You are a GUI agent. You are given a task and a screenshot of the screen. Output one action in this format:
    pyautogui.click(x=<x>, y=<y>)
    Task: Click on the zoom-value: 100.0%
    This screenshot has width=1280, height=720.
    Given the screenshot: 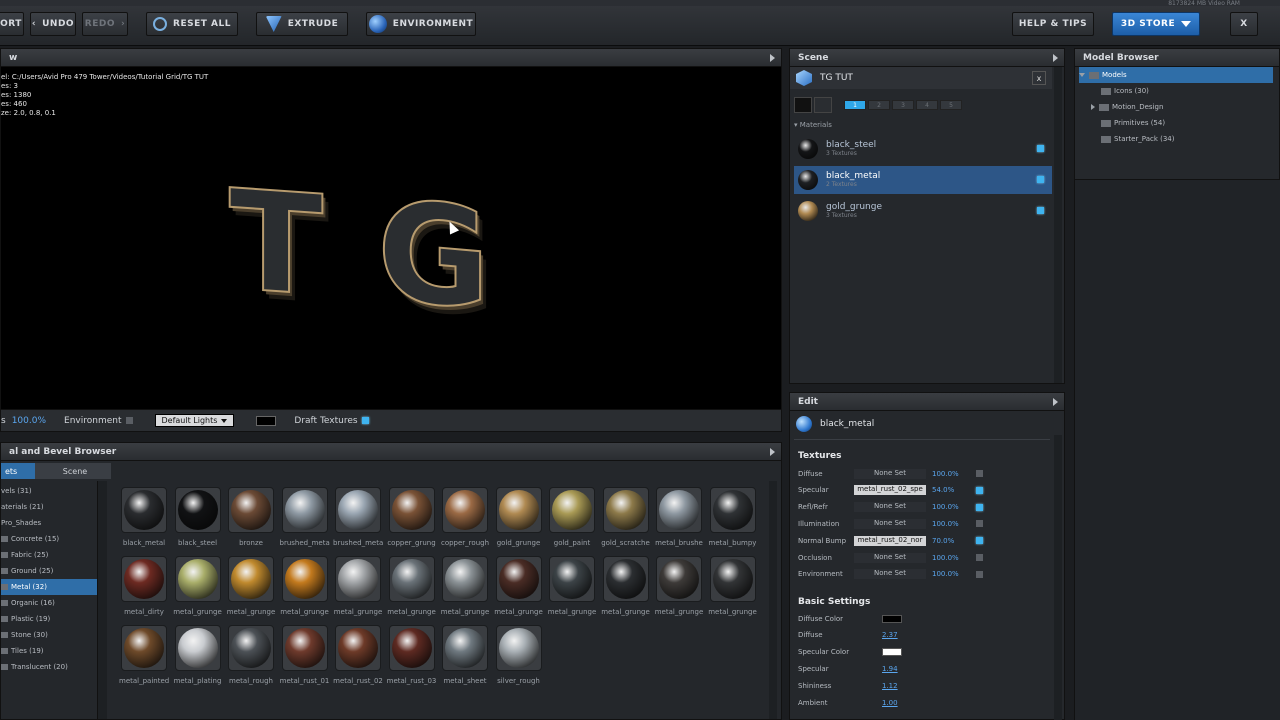 What is the action you would take?
    pyautogui.click(x=29, y=421)
    